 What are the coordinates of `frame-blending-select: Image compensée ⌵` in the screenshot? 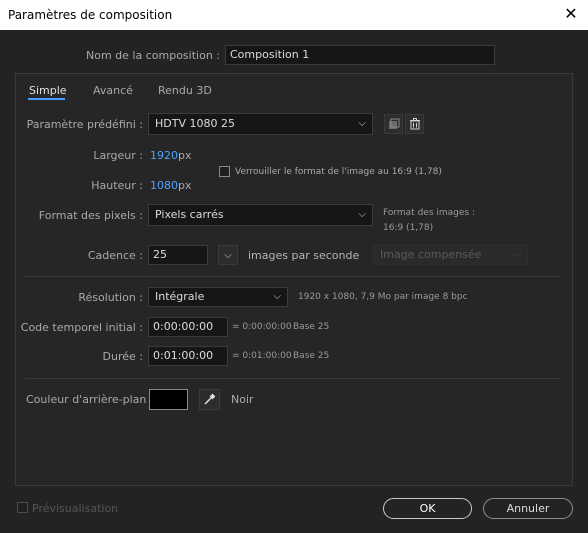 It's located at (450, 255).